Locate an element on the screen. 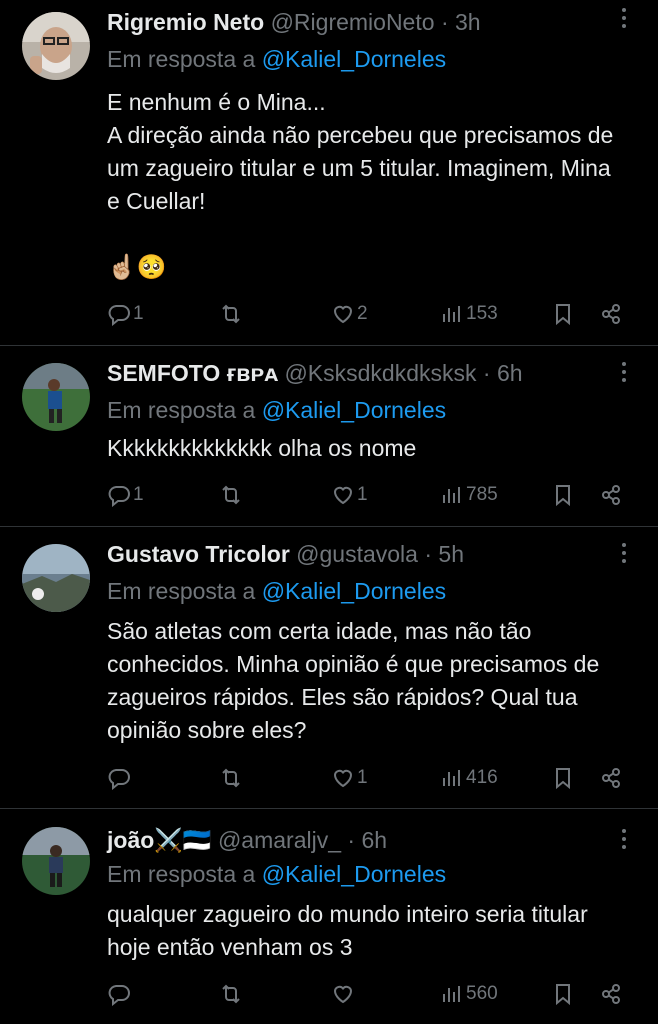 Image resolution: width=658 pixels, height=1024 pixels. display-name: Rigremio Neto is located at coordinates (185, 22).